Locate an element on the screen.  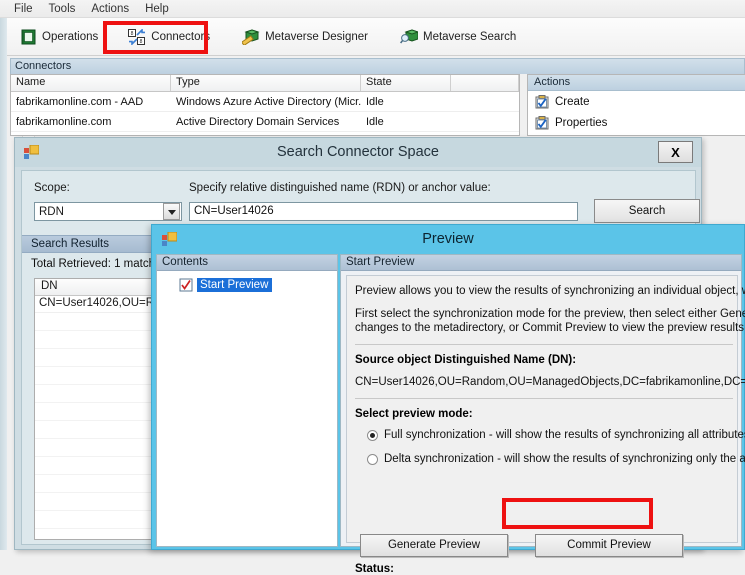
metaverse-search-icon is located at coordinates (408, 36).